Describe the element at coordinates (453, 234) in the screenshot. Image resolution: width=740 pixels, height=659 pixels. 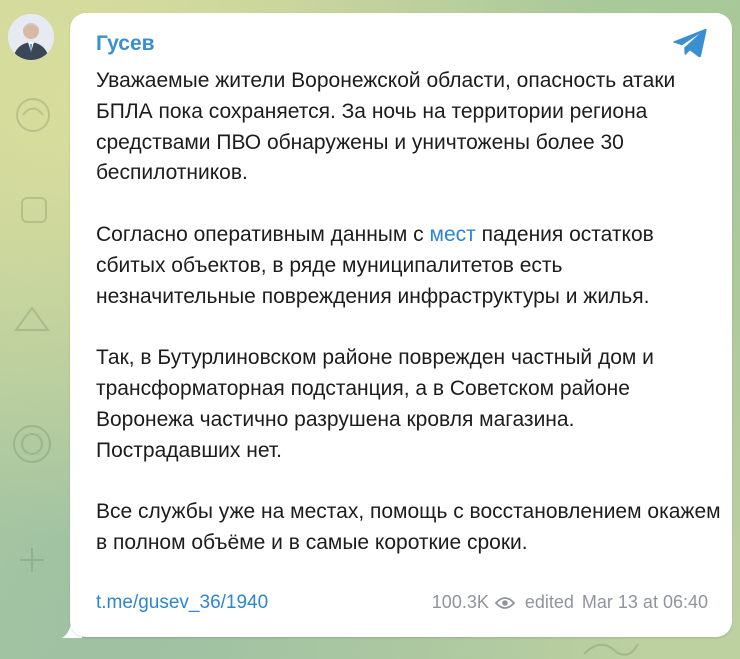
I see `inline-link: мест` at that location.